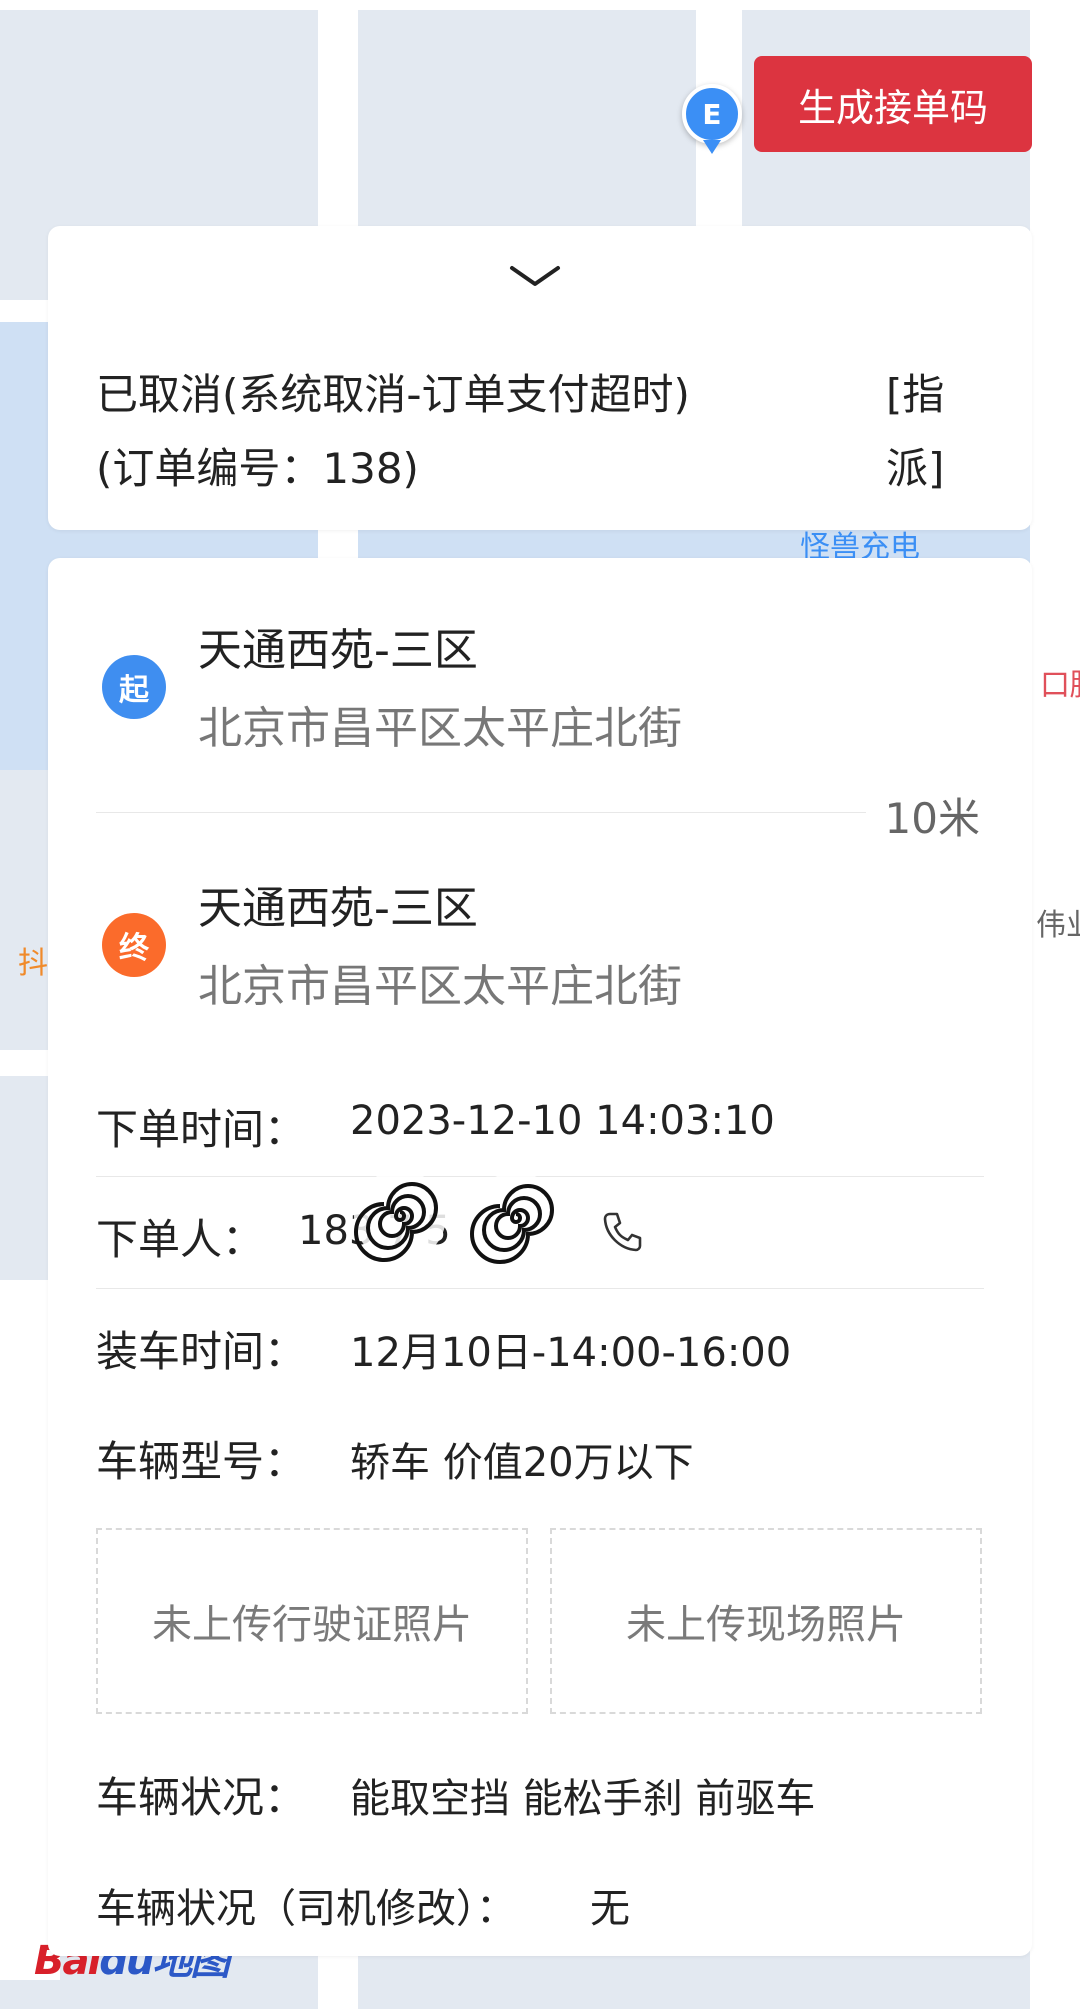  What do you see at coordinates (583, 1799) in the screenshot?
I see `vehicle-condition-value: 能取空挡 能松手刹 前驱车` at bounding box center [583, 1799].